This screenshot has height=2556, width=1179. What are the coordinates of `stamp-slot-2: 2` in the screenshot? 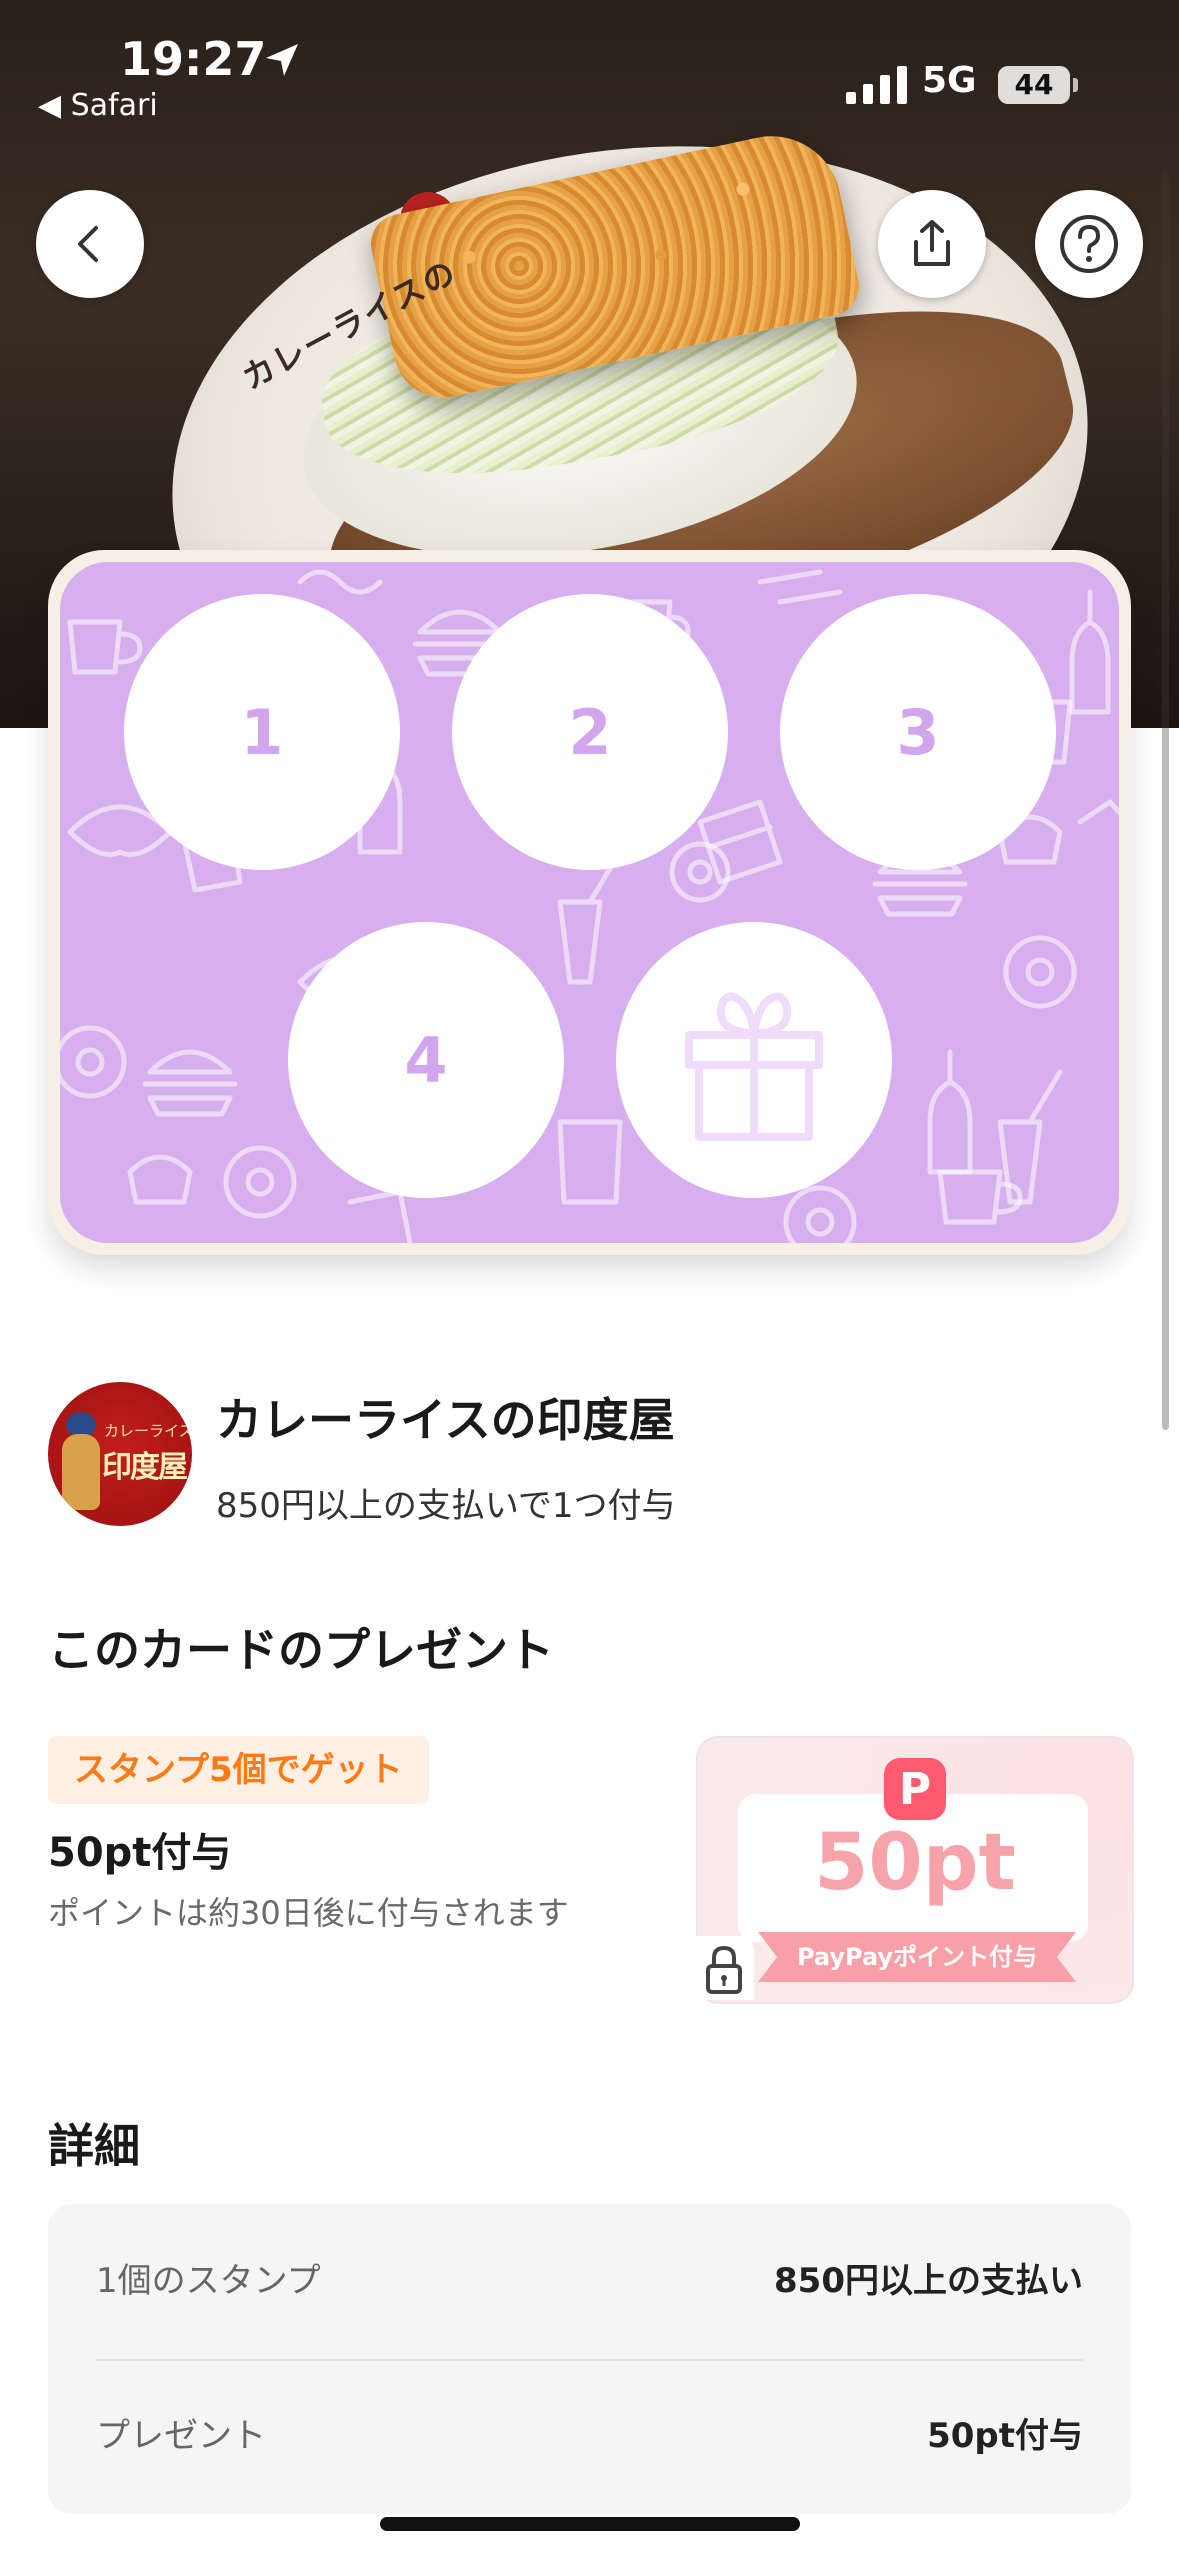 It's located at (590, 732).